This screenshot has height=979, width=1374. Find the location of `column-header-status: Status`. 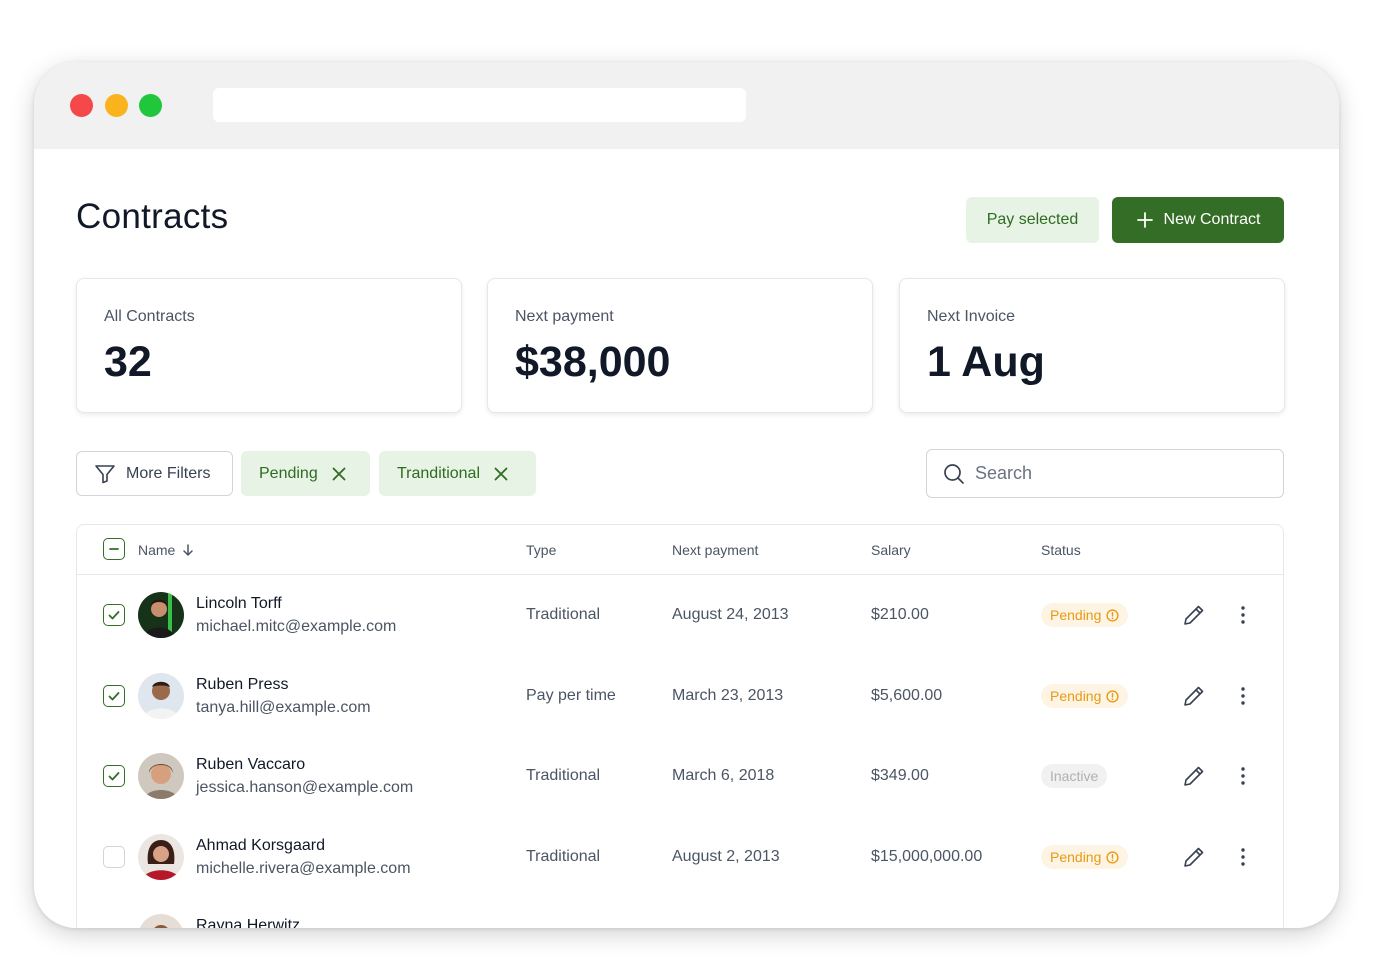

column-header-status: Status is located at coordinates (1061, 550).